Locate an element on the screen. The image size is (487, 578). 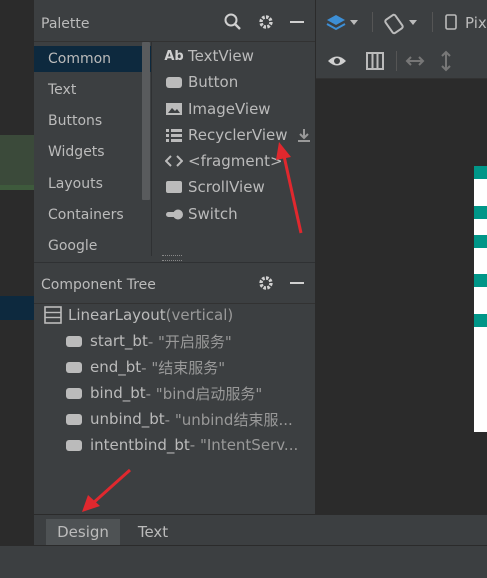
tab-text: Text is located at coordinates (153, 532).